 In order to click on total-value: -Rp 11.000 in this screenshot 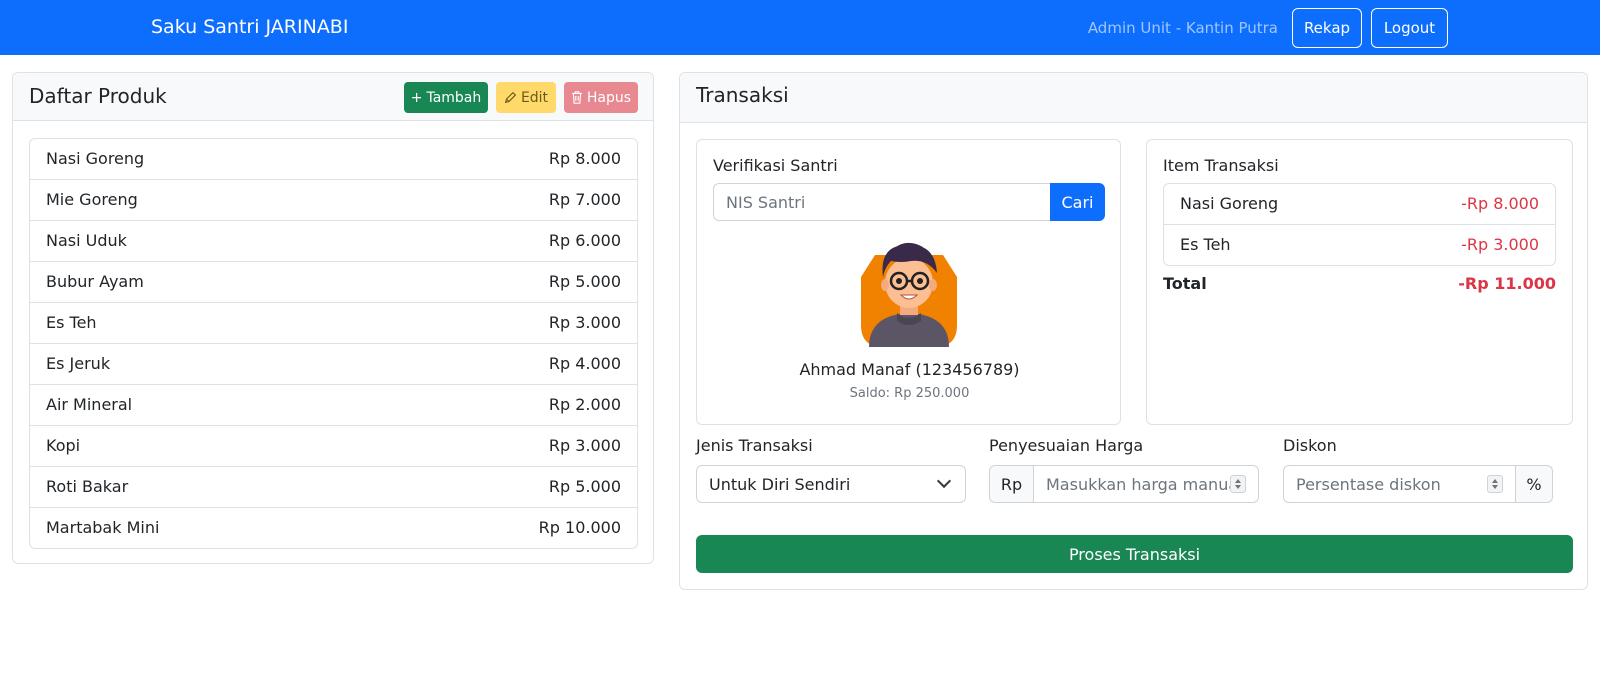, I will do `click(1507, 283)`.